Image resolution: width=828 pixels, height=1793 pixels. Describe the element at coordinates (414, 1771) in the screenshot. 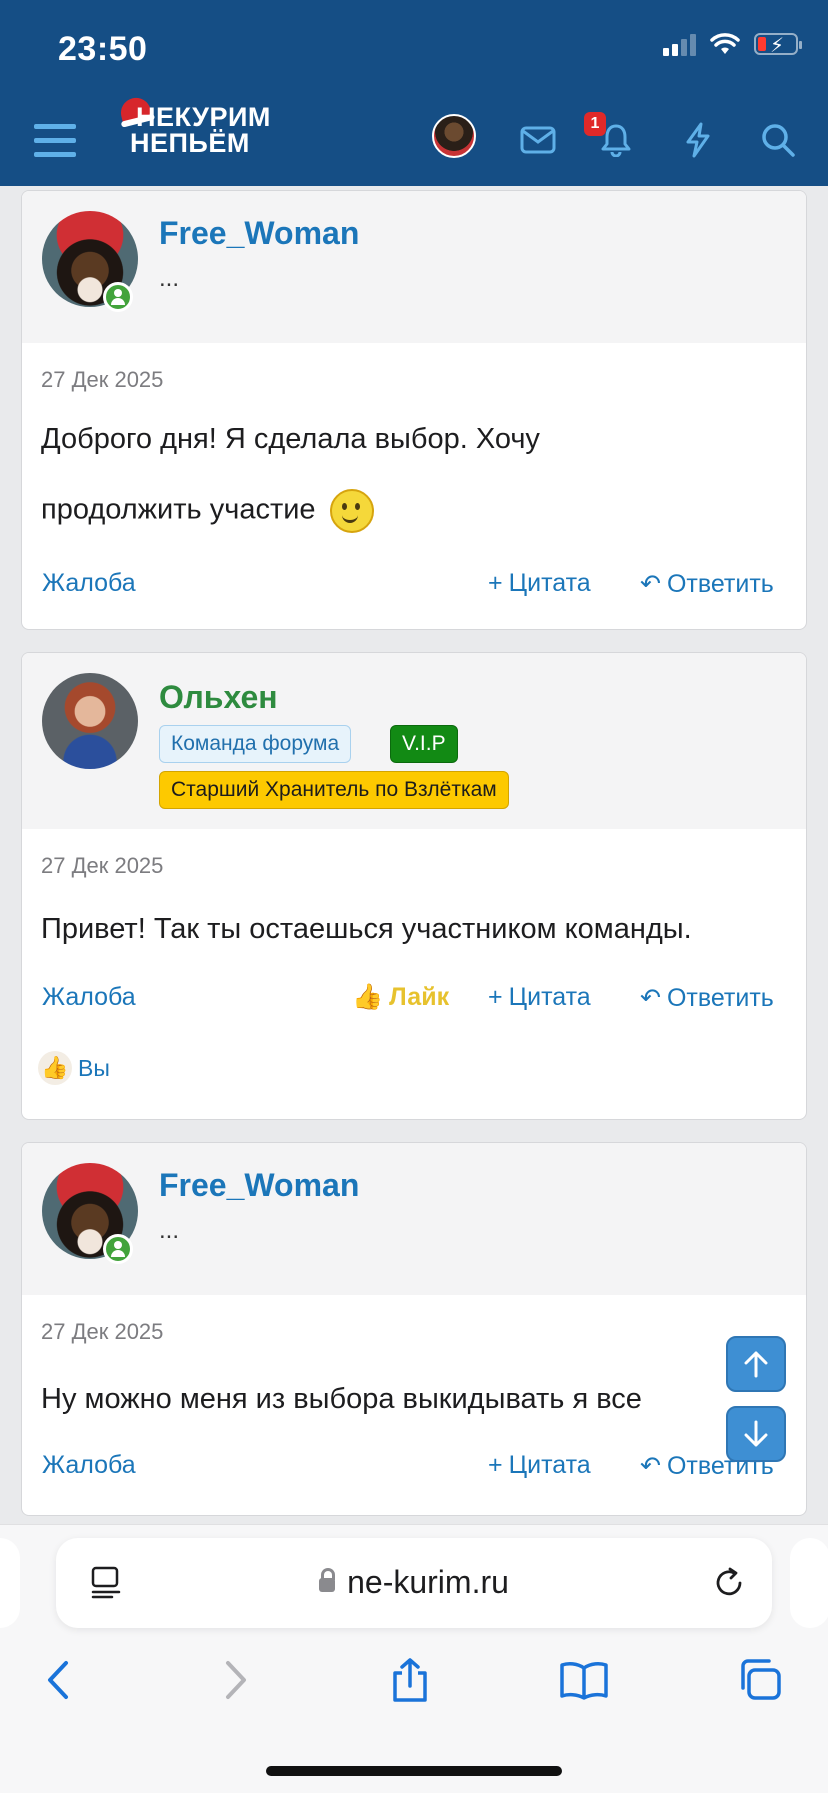

I see `home-indicator` at that location.